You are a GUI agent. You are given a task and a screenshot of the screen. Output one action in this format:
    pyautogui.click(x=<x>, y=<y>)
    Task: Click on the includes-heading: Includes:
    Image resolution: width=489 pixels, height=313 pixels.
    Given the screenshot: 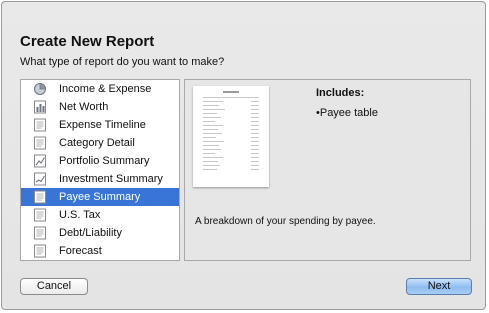 What is the action you would take?
    pyautogui.click(x=340, y=93)
    